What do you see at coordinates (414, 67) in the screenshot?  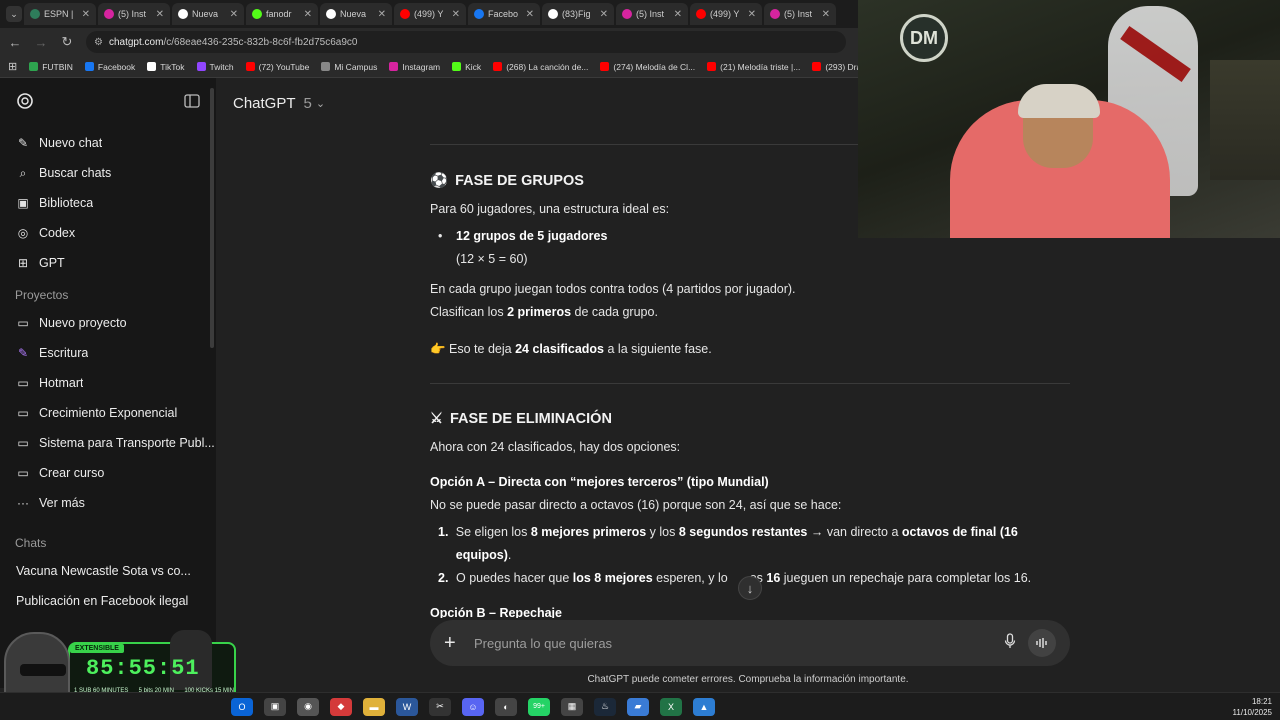 I see `bookmark-item: Instagram` at bounding box center [414, 67].